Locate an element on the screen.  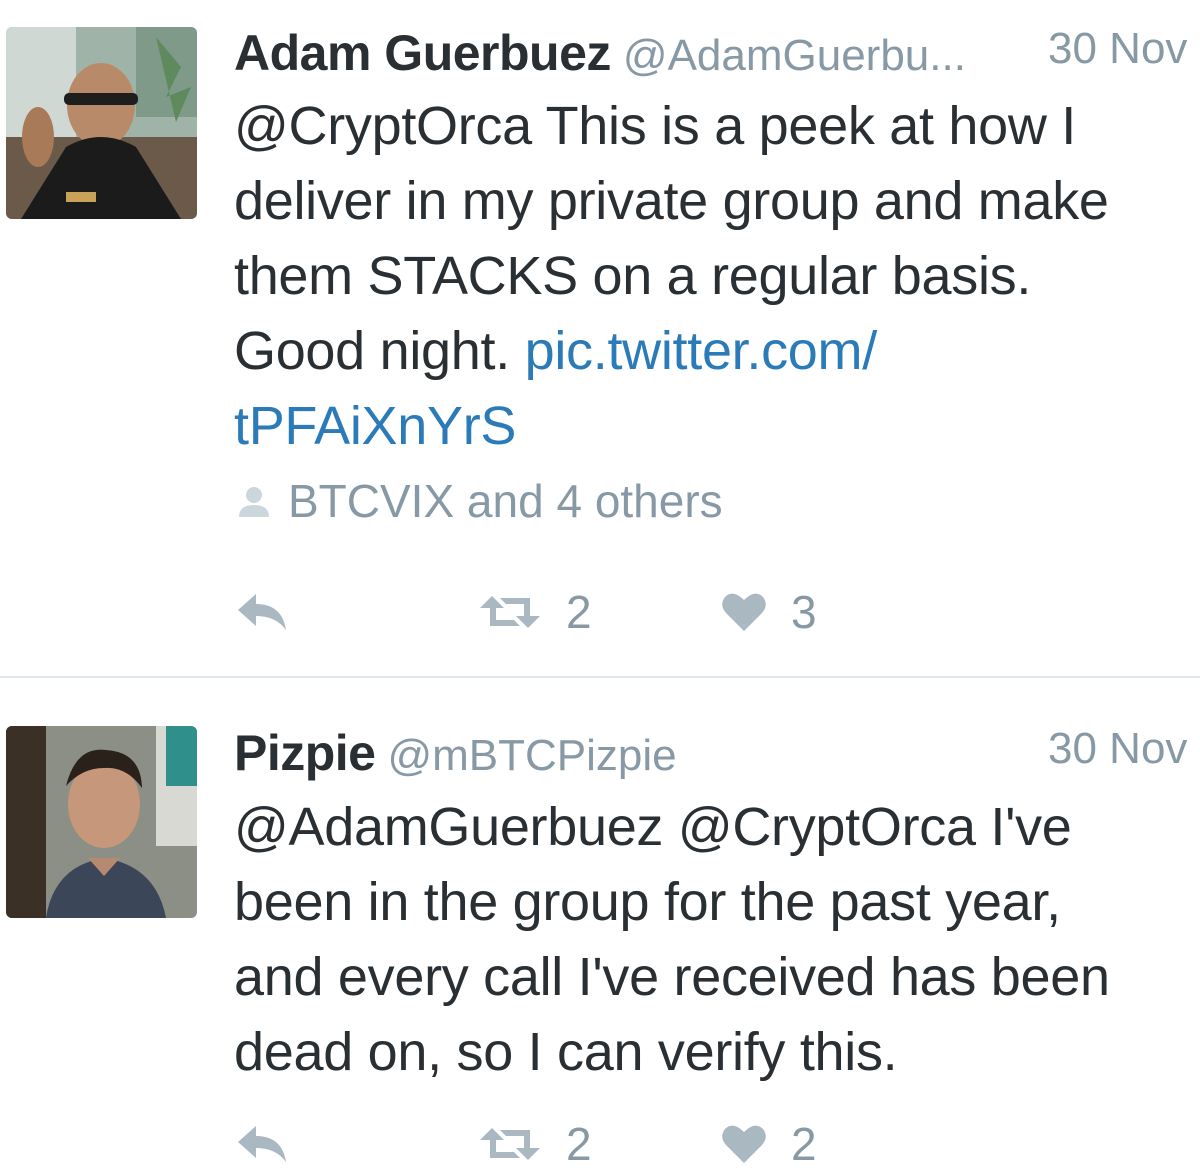
tweet-text-line: been in the group for the past year, is located at coordinates (647, 902).